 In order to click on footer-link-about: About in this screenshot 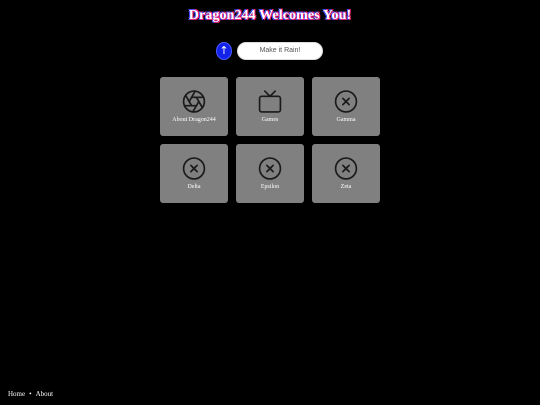, I will do `click(45, 394)`.